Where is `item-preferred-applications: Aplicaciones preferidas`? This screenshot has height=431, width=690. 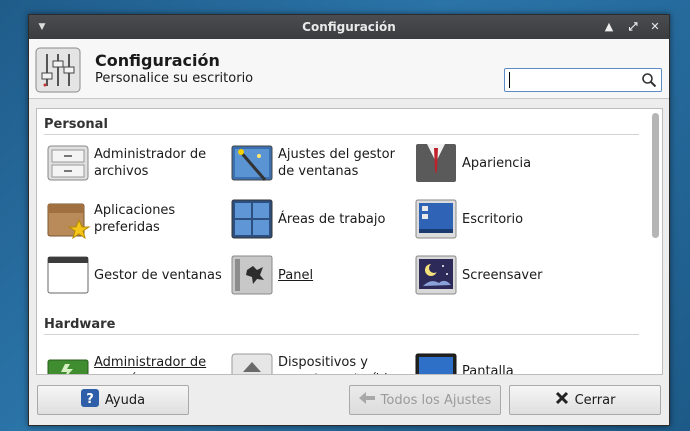
item-preferred-applications: Aplicaciones preferidas is located at coordinates (135, 219).